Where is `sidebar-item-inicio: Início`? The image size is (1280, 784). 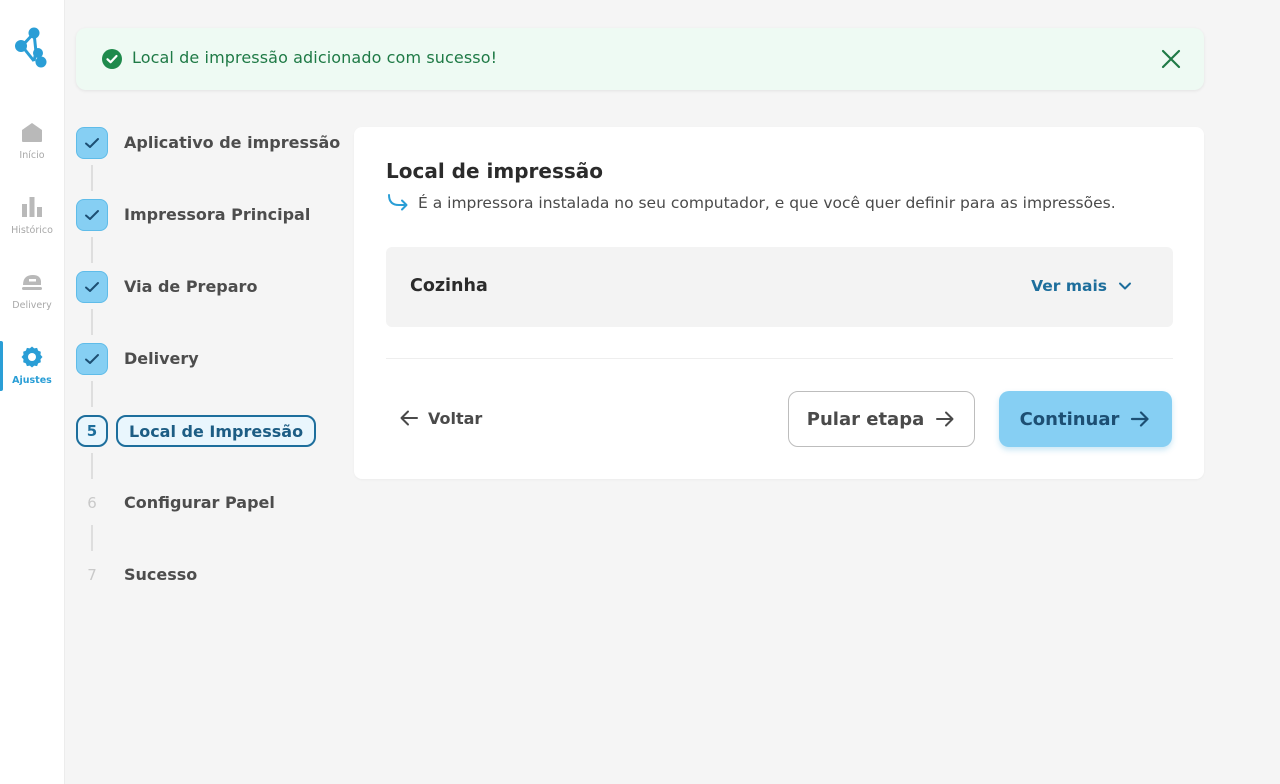 sidebar-item-inicio: Início is located at coordinates (32, 150).